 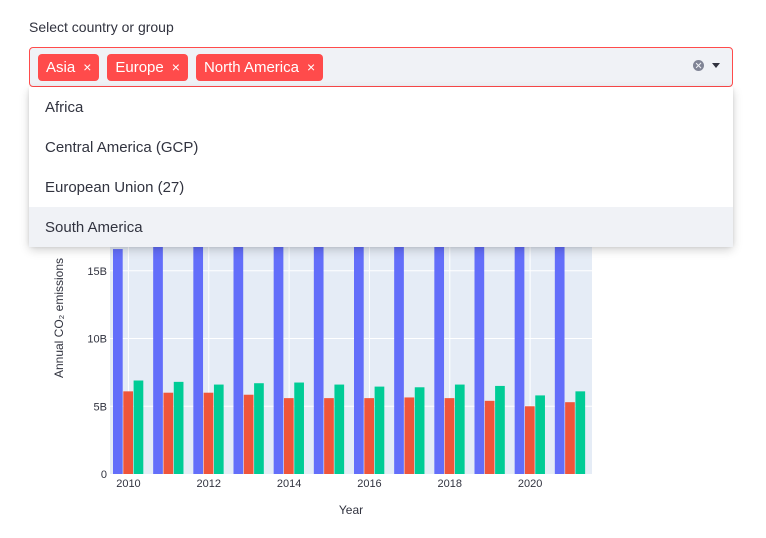 I want to click on x-tick-label: 2010, so click(x=128, y=484).